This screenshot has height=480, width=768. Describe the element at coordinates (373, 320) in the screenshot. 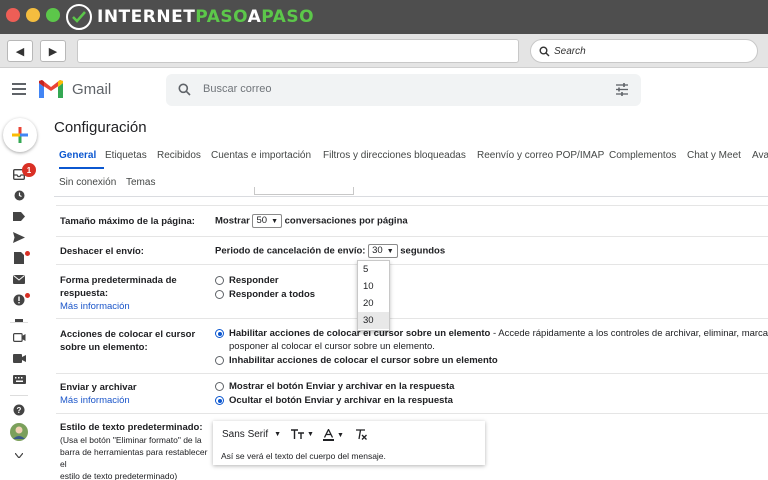

I see `dropdown-option-selected: 30` at that location.